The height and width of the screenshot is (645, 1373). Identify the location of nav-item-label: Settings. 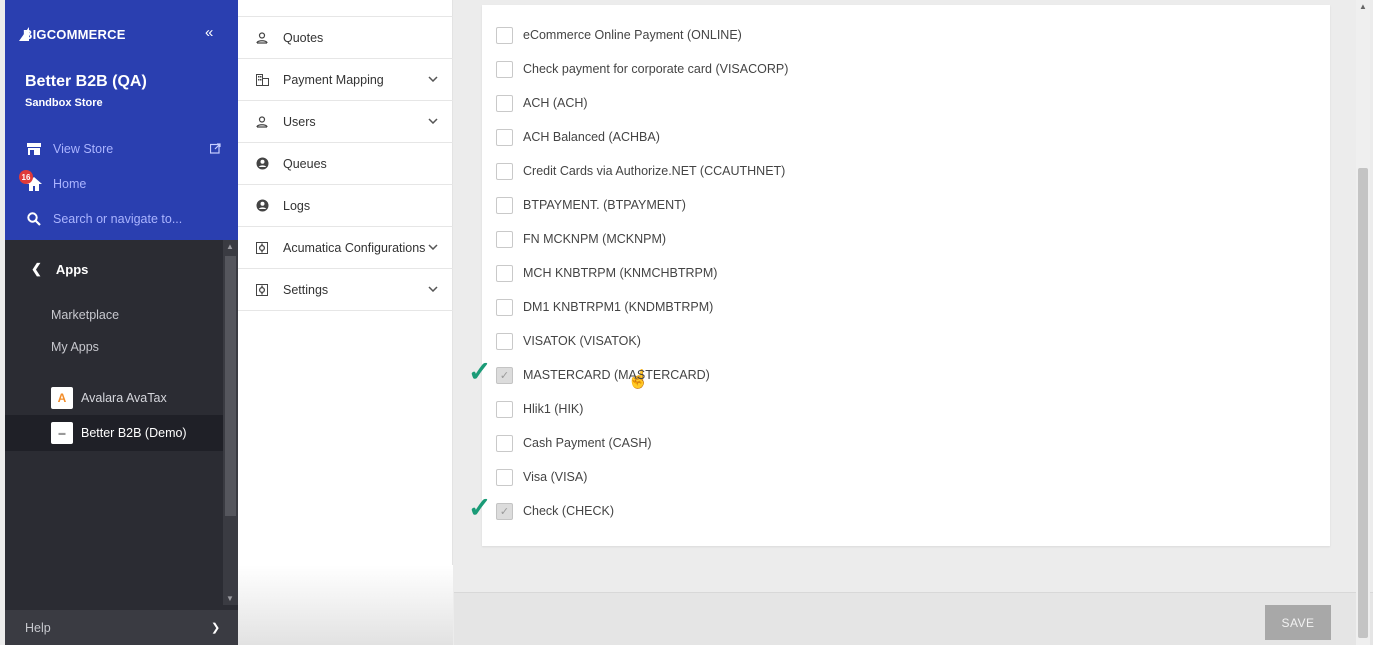
(306, 289).